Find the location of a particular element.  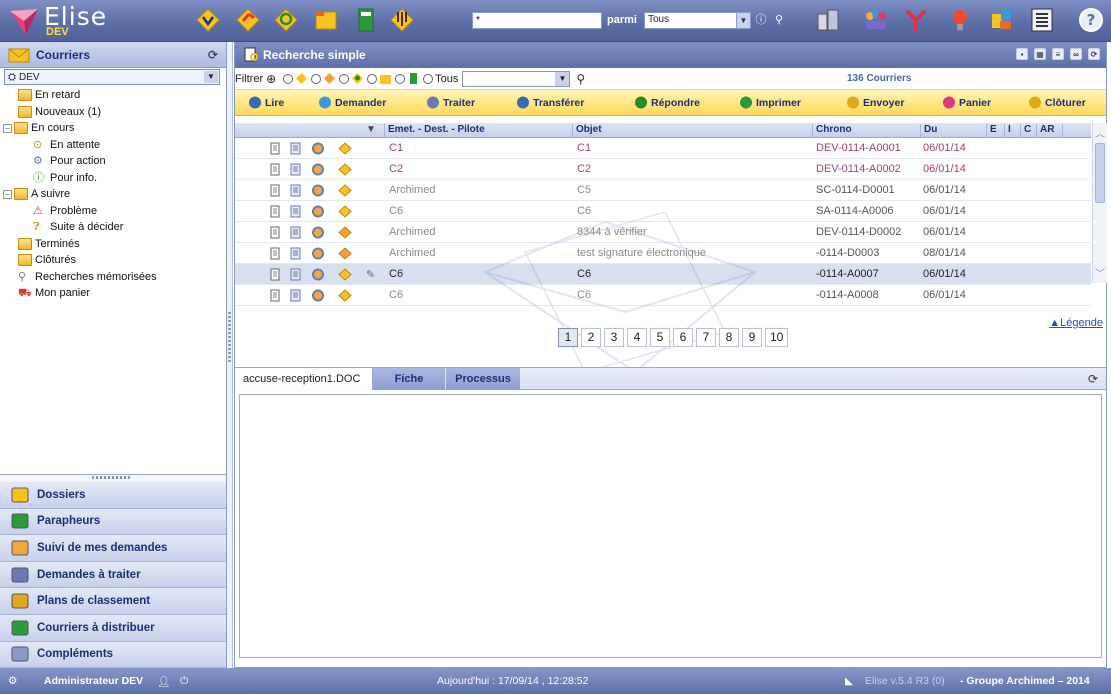

module-3: Suivi de mes demandes is located at coordinates (113, 548).